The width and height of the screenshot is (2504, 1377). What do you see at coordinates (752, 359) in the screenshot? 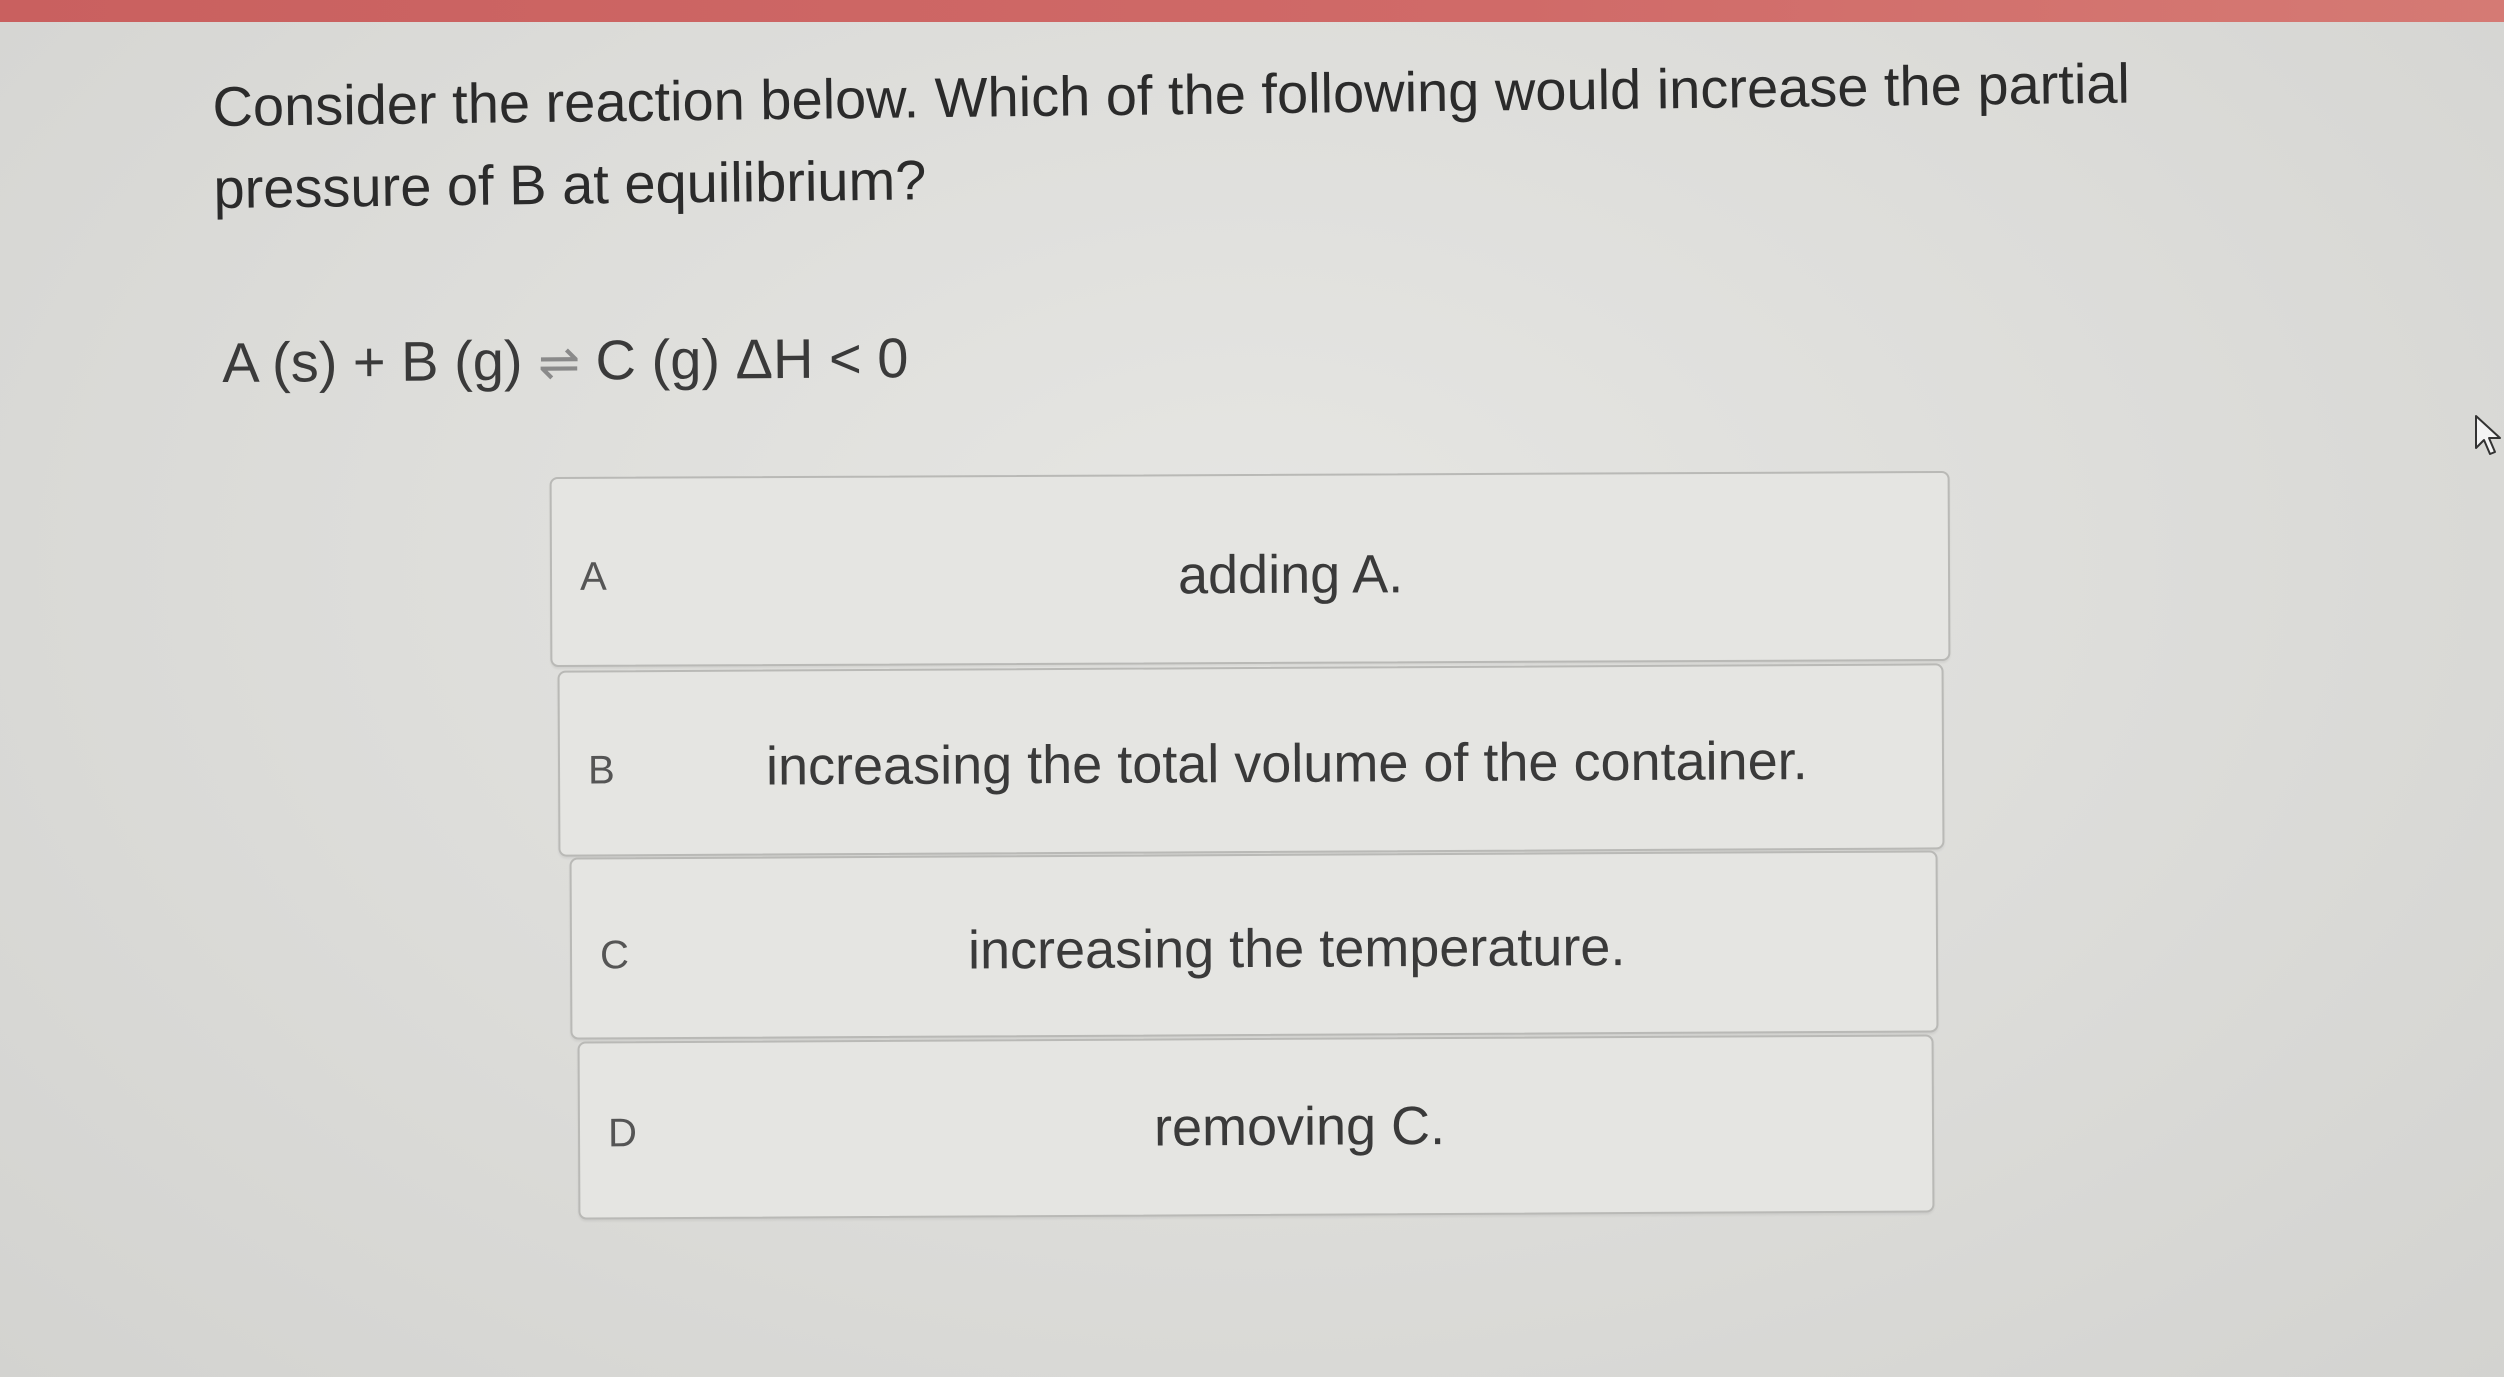
I see `equation-products: C (g) ΔH < 0` at bounding box center [752, 359].